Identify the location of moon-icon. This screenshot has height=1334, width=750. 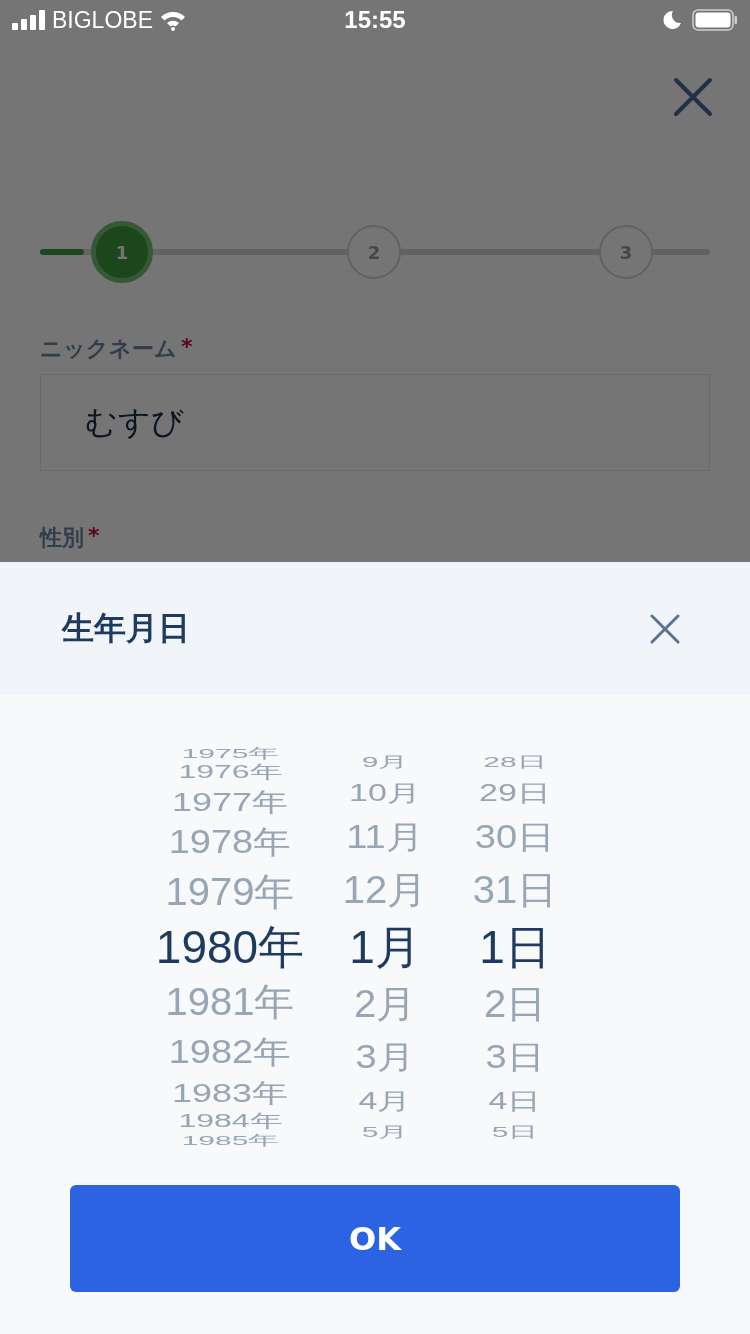
(672, 20).